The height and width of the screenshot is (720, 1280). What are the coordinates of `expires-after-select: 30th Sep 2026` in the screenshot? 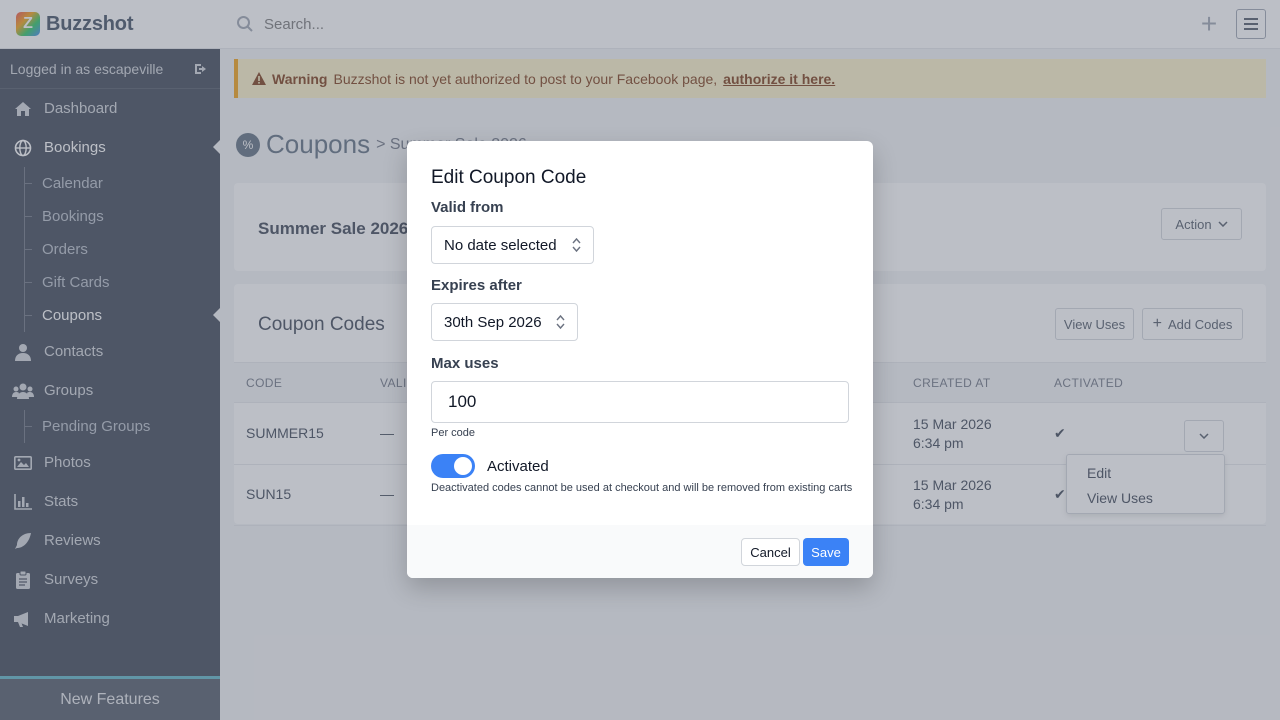 It's located at (504, 322).